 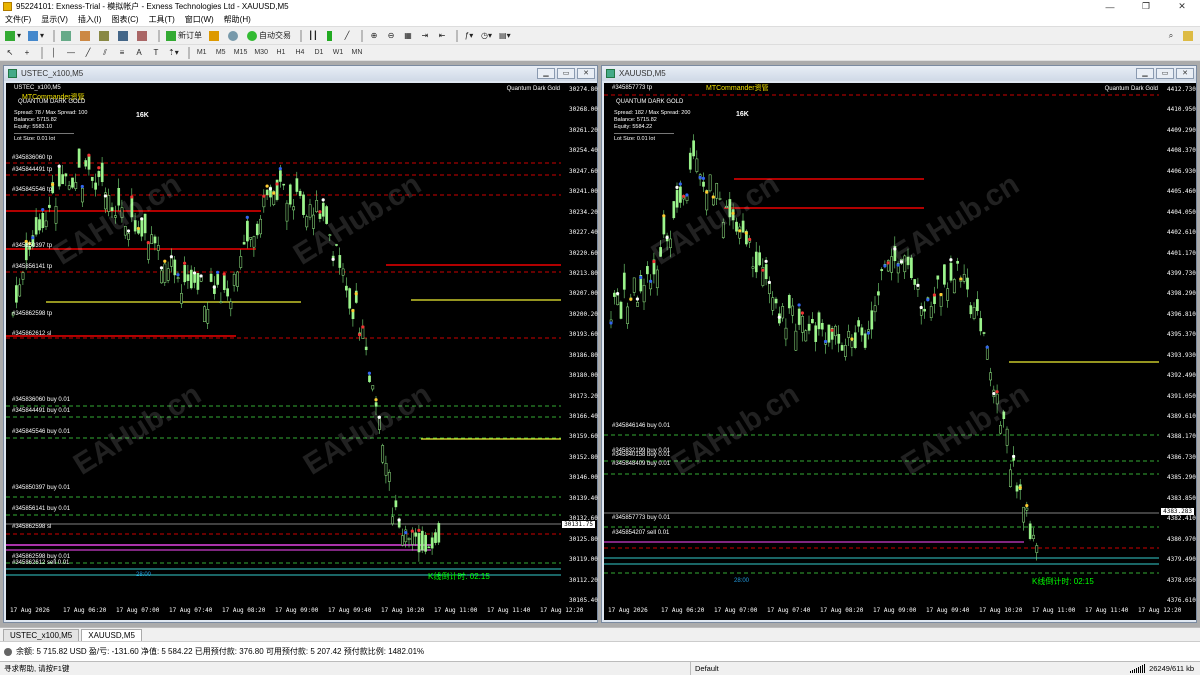 What do you see at coordinates (71, 53) in the screenshot?
I see `horizontal-line-icon: —` at bounding box center [71, 53].